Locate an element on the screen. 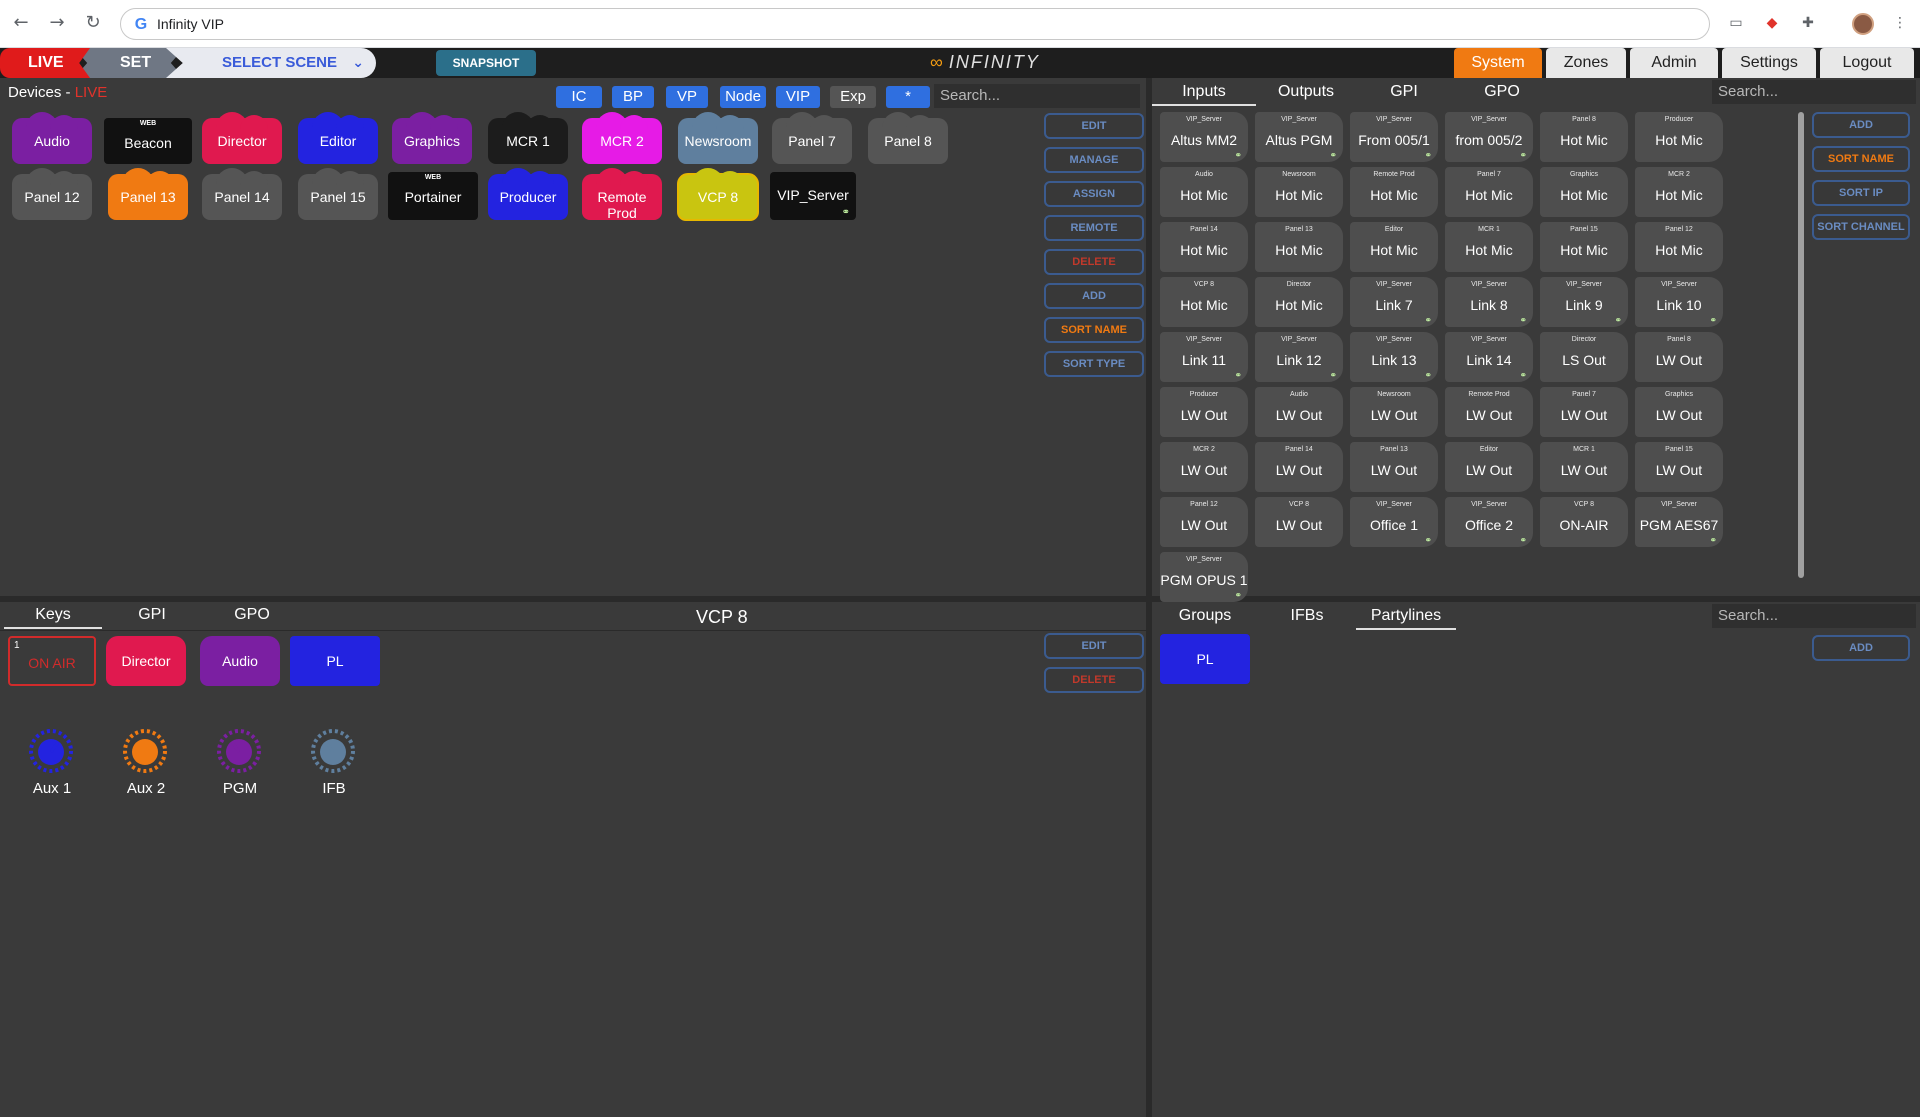 This screenshot has width=1920, height=1117. io-item: Panel 8 LW Out is located at coordinates (1679, 357).